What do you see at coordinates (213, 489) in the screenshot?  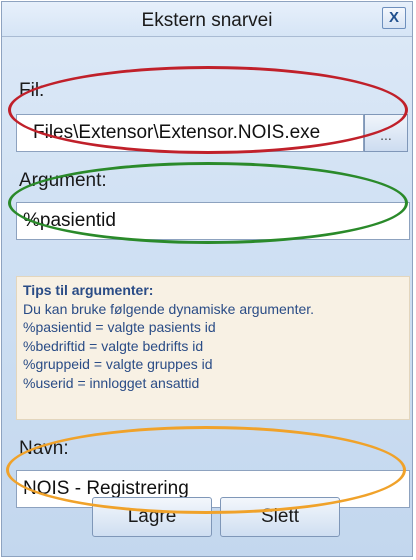 I see `name-input: NOIS - Registrering` at bounding box center [213, 489].